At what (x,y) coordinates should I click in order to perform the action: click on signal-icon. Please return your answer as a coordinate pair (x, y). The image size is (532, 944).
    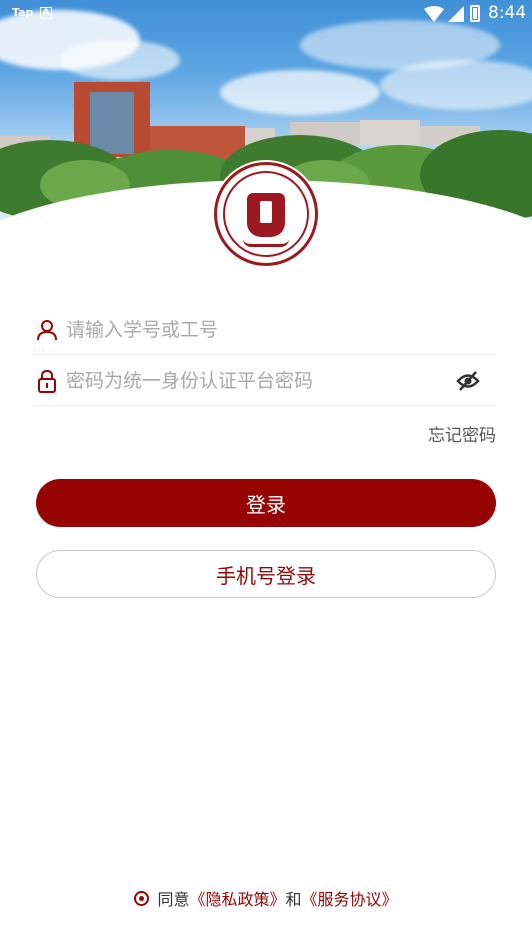
    Looking at the image, I should click on (456, 14).